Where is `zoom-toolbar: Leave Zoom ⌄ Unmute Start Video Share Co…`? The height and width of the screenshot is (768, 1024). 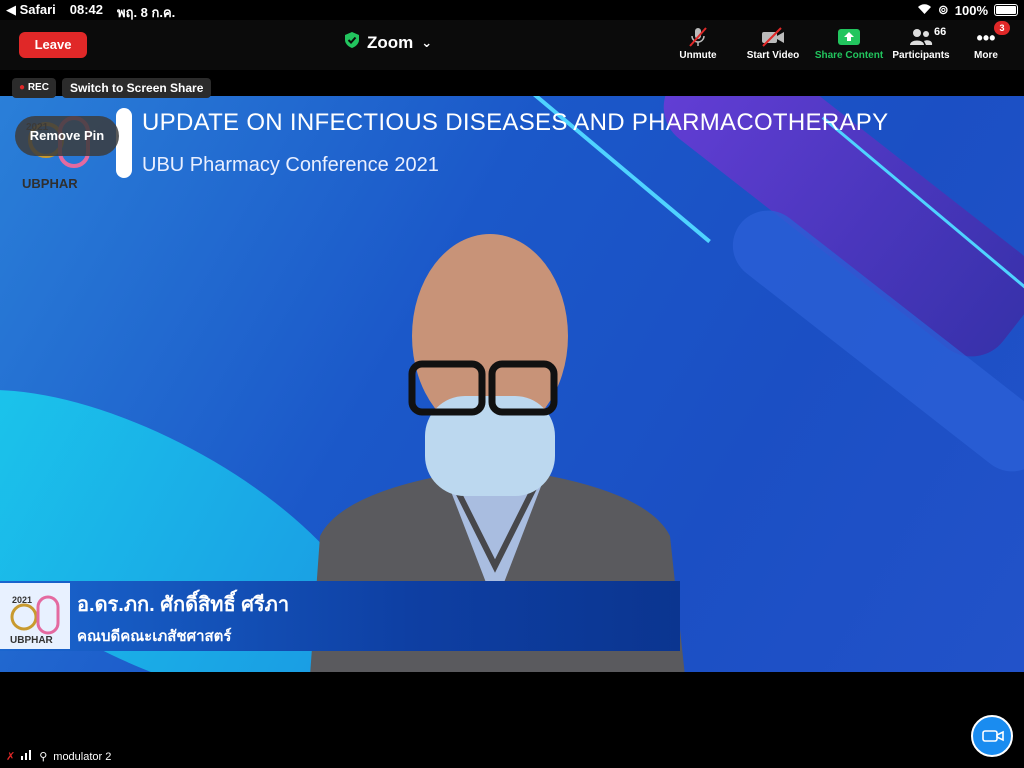
zoom-toolbar: Leave Zoom ⌄ Unmute Start Video Share Co… is located at coordinates (512, 45).